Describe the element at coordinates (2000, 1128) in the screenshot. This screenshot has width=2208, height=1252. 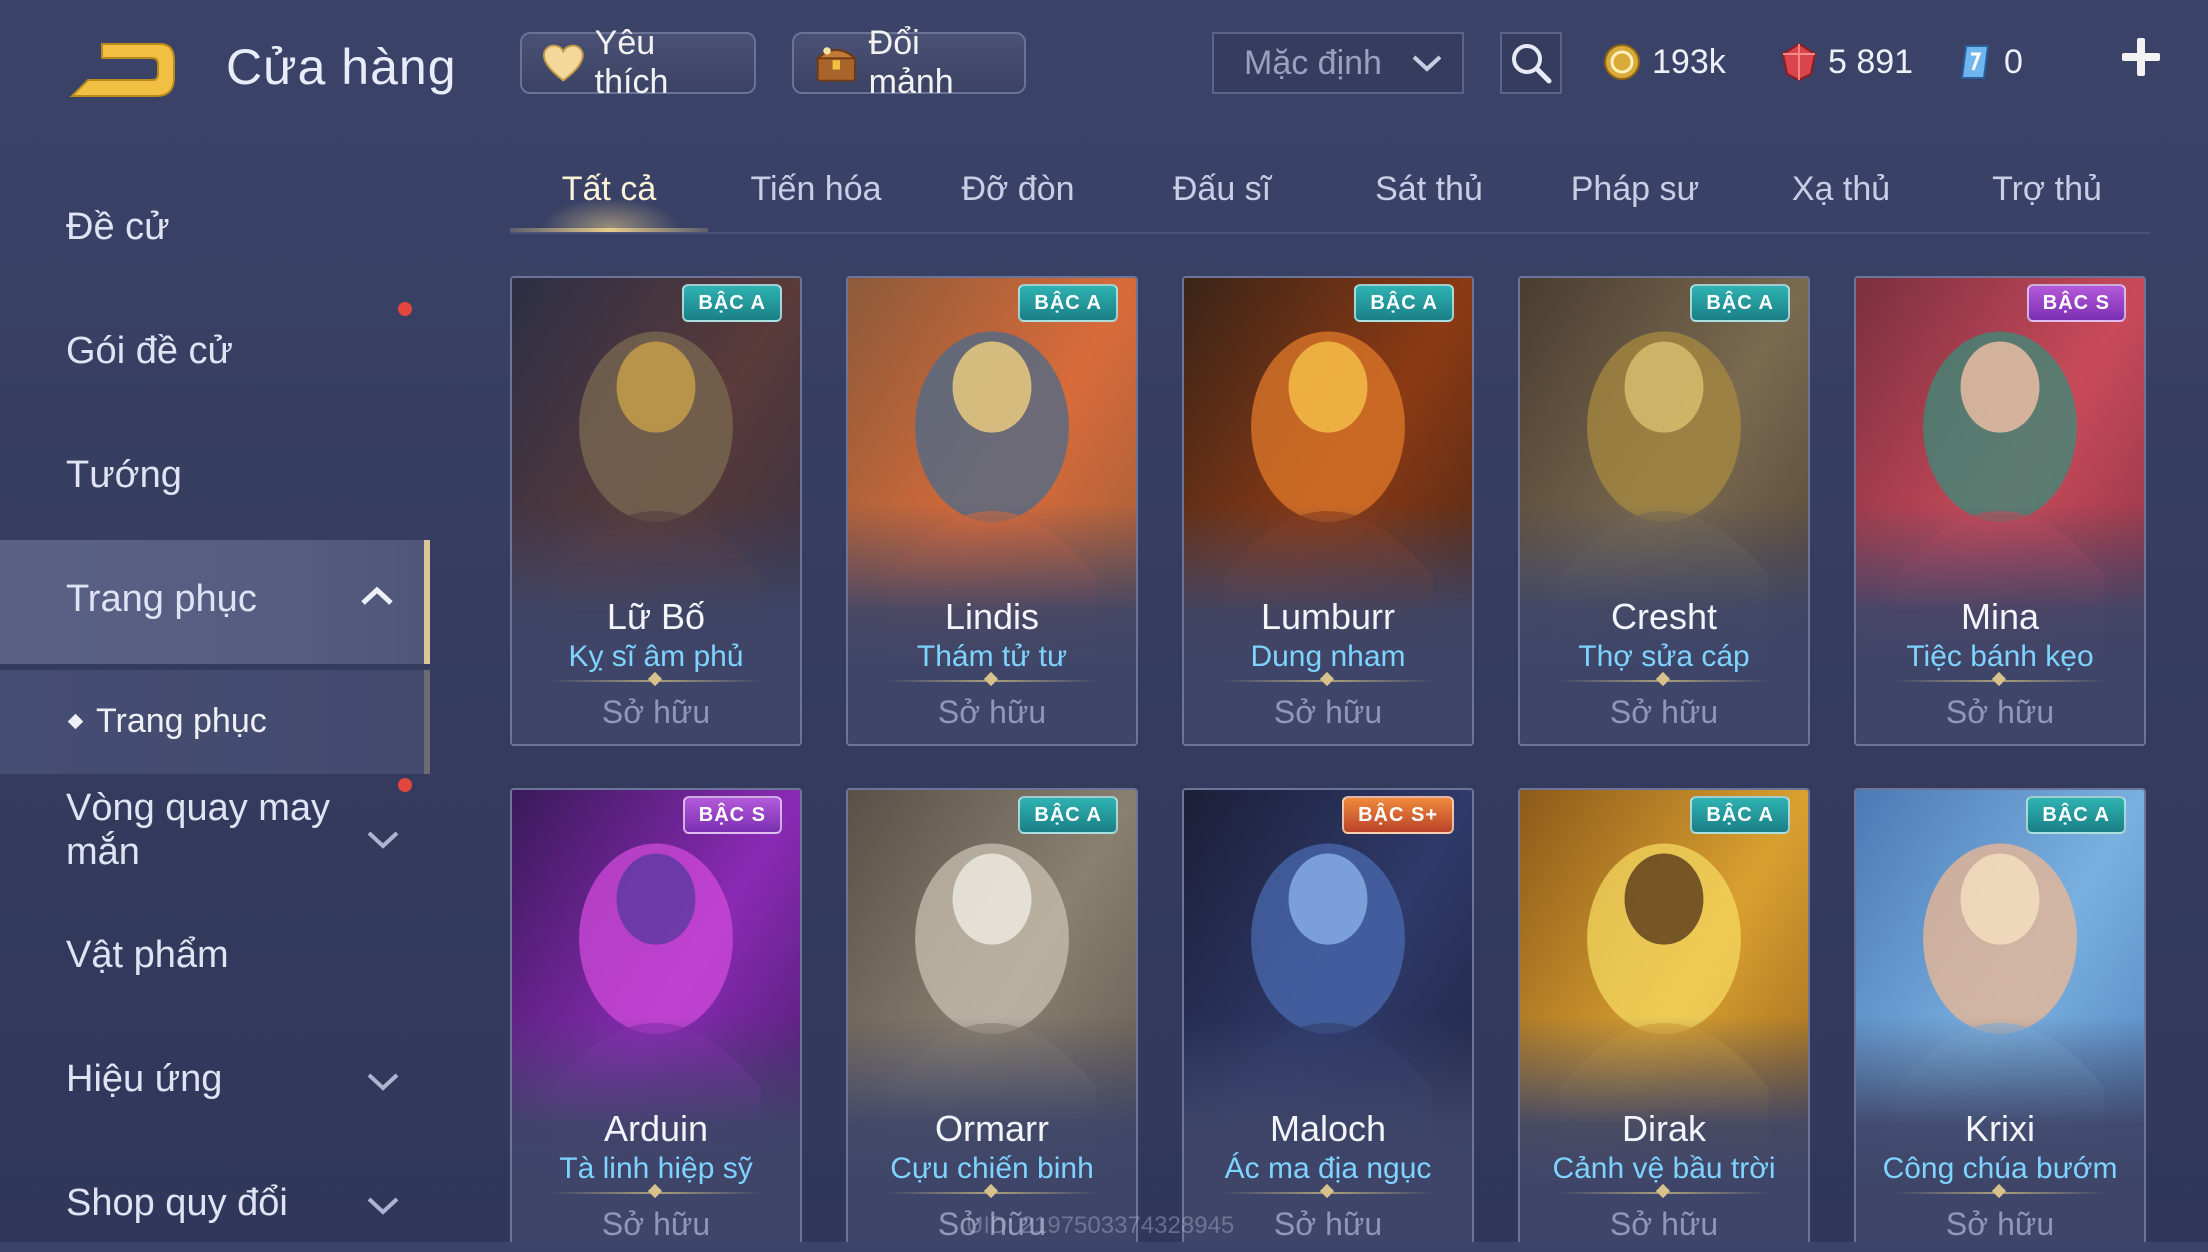
I see `hero-name: Krixi` at that location.